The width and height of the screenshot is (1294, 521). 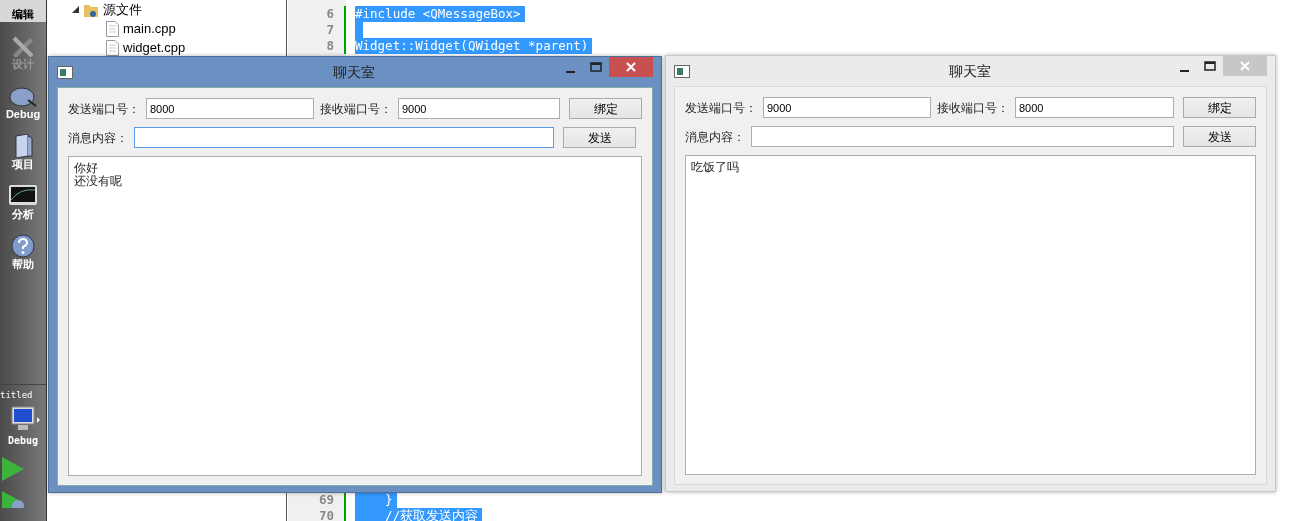 What do you see at coordinates (317, 514) in the screenshot?
I see `line-number: 70` at bounding box center [317, 514].